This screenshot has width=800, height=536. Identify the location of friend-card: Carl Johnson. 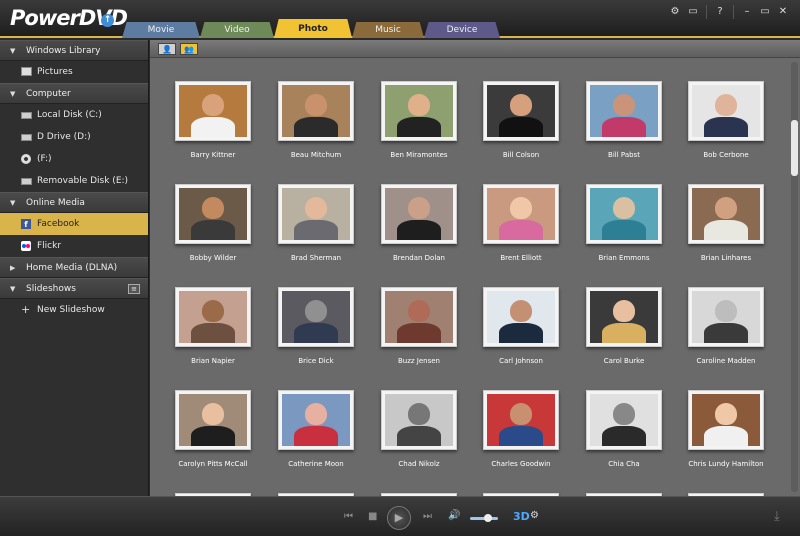
(521, 334).